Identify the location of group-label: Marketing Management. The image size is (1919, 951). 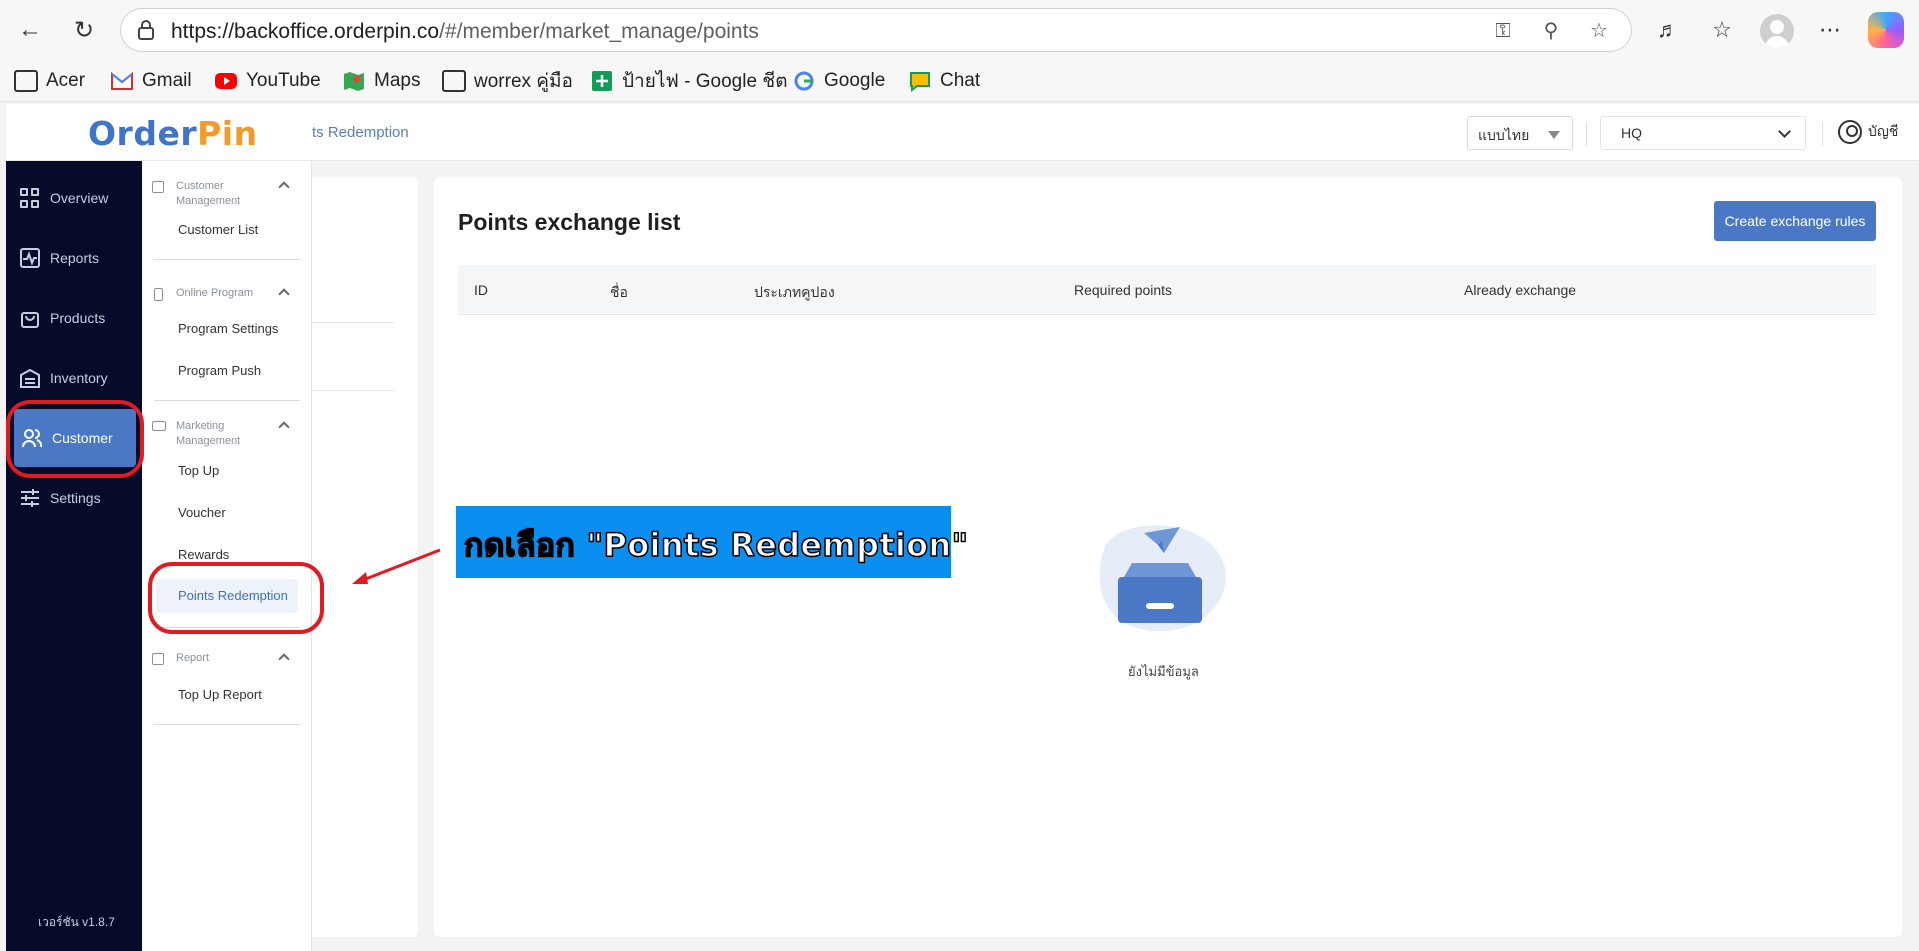
(208, 433).